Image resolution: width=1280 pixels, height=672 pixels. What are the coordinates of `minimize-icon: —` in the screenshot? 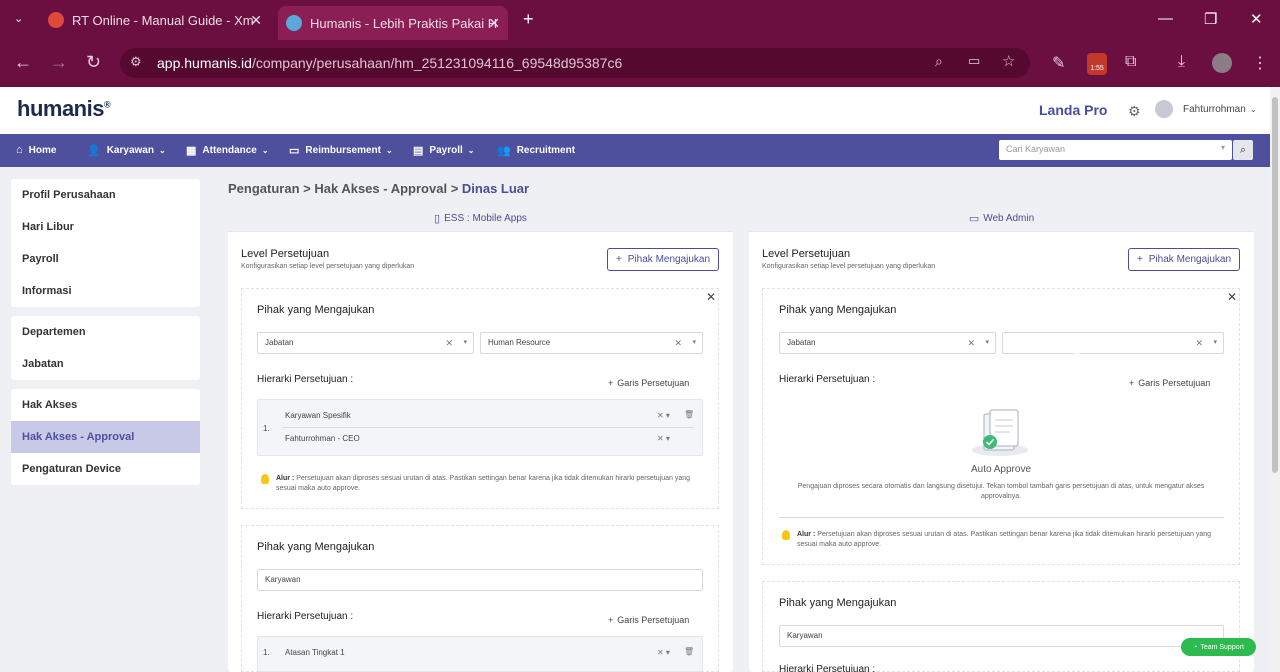 It's located at (1165, 18).